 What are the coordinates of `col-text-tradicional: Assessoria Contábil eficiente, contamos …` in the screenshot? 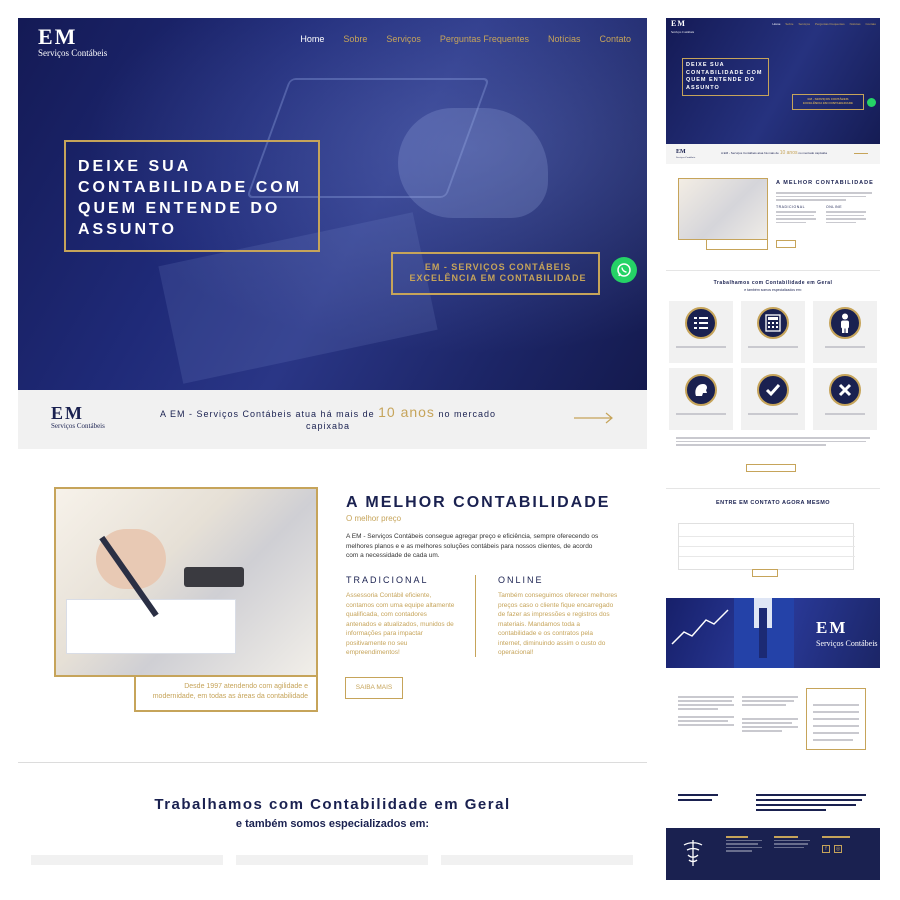 It's located at (400, 624).